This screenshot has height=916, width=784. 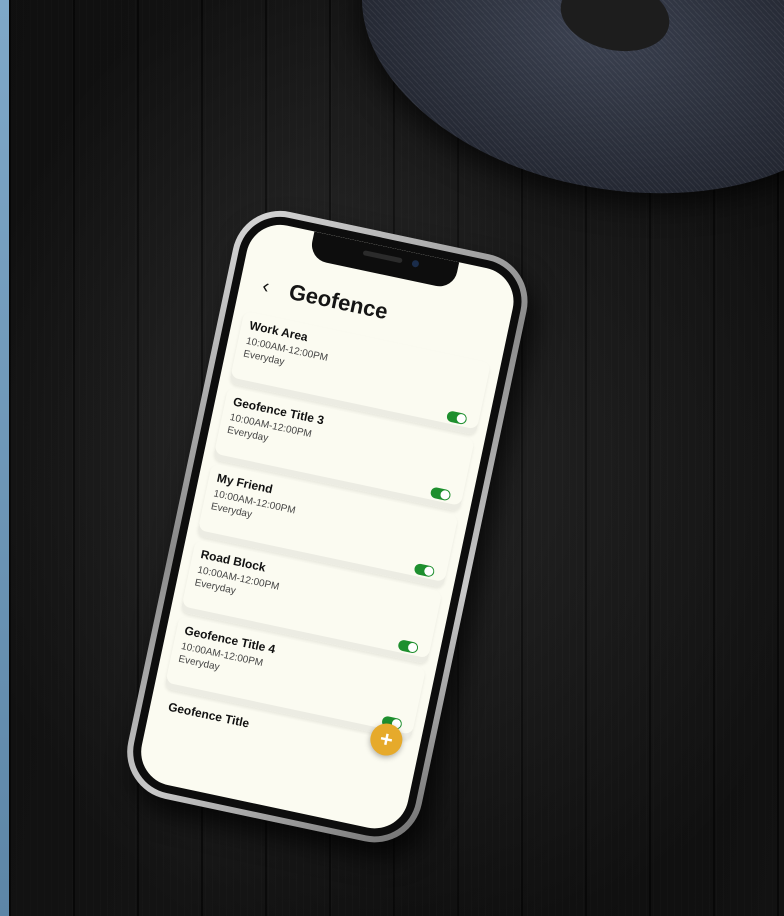 What do you see at coordinates (415, 263) in the screenshot?
I see `front-camera` at bounding box center [415, 263].